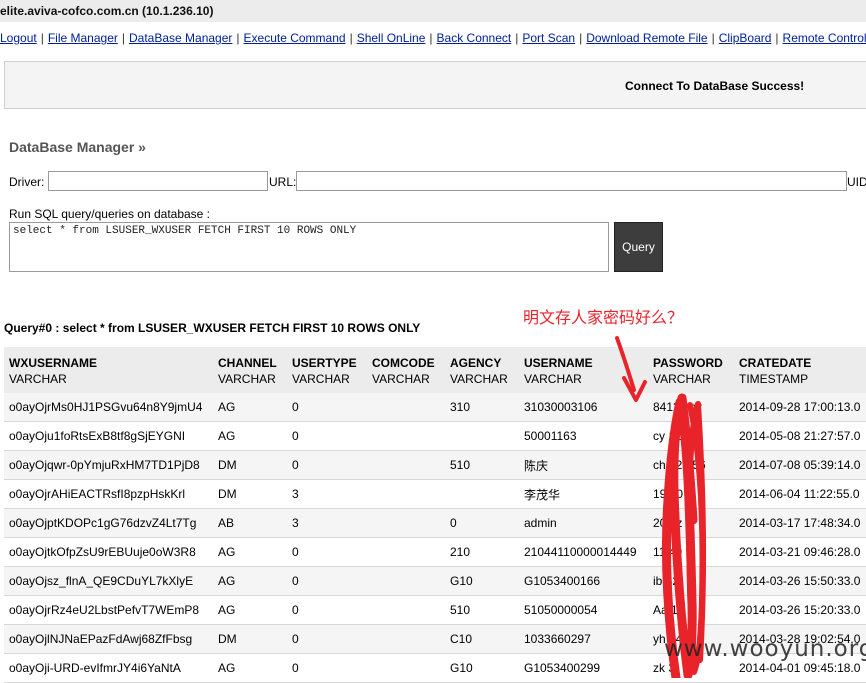 The width and height of the screenshot is (866, 683). What do you see at coordinates (775, 363) in the screenshot?
I see `column-name: CRATEDATE` at bounding box center [775, 363].